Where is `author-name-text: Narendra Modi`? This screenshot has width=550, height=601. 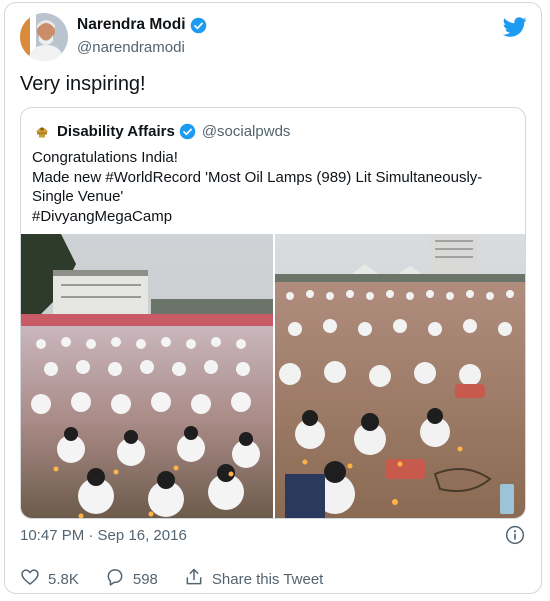 author-name-text: Narendra Modi is located at coordinates (131, 24).